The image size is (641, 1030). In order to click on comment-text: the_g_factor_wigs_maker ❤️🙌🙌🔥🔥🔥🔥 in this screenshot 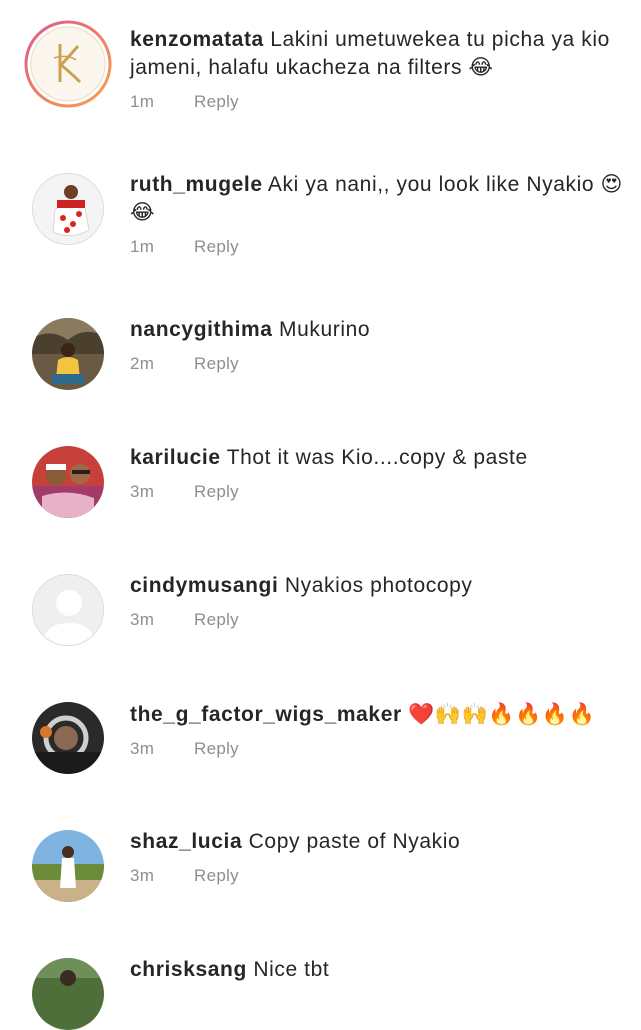, I will do `click(382, 714)`.